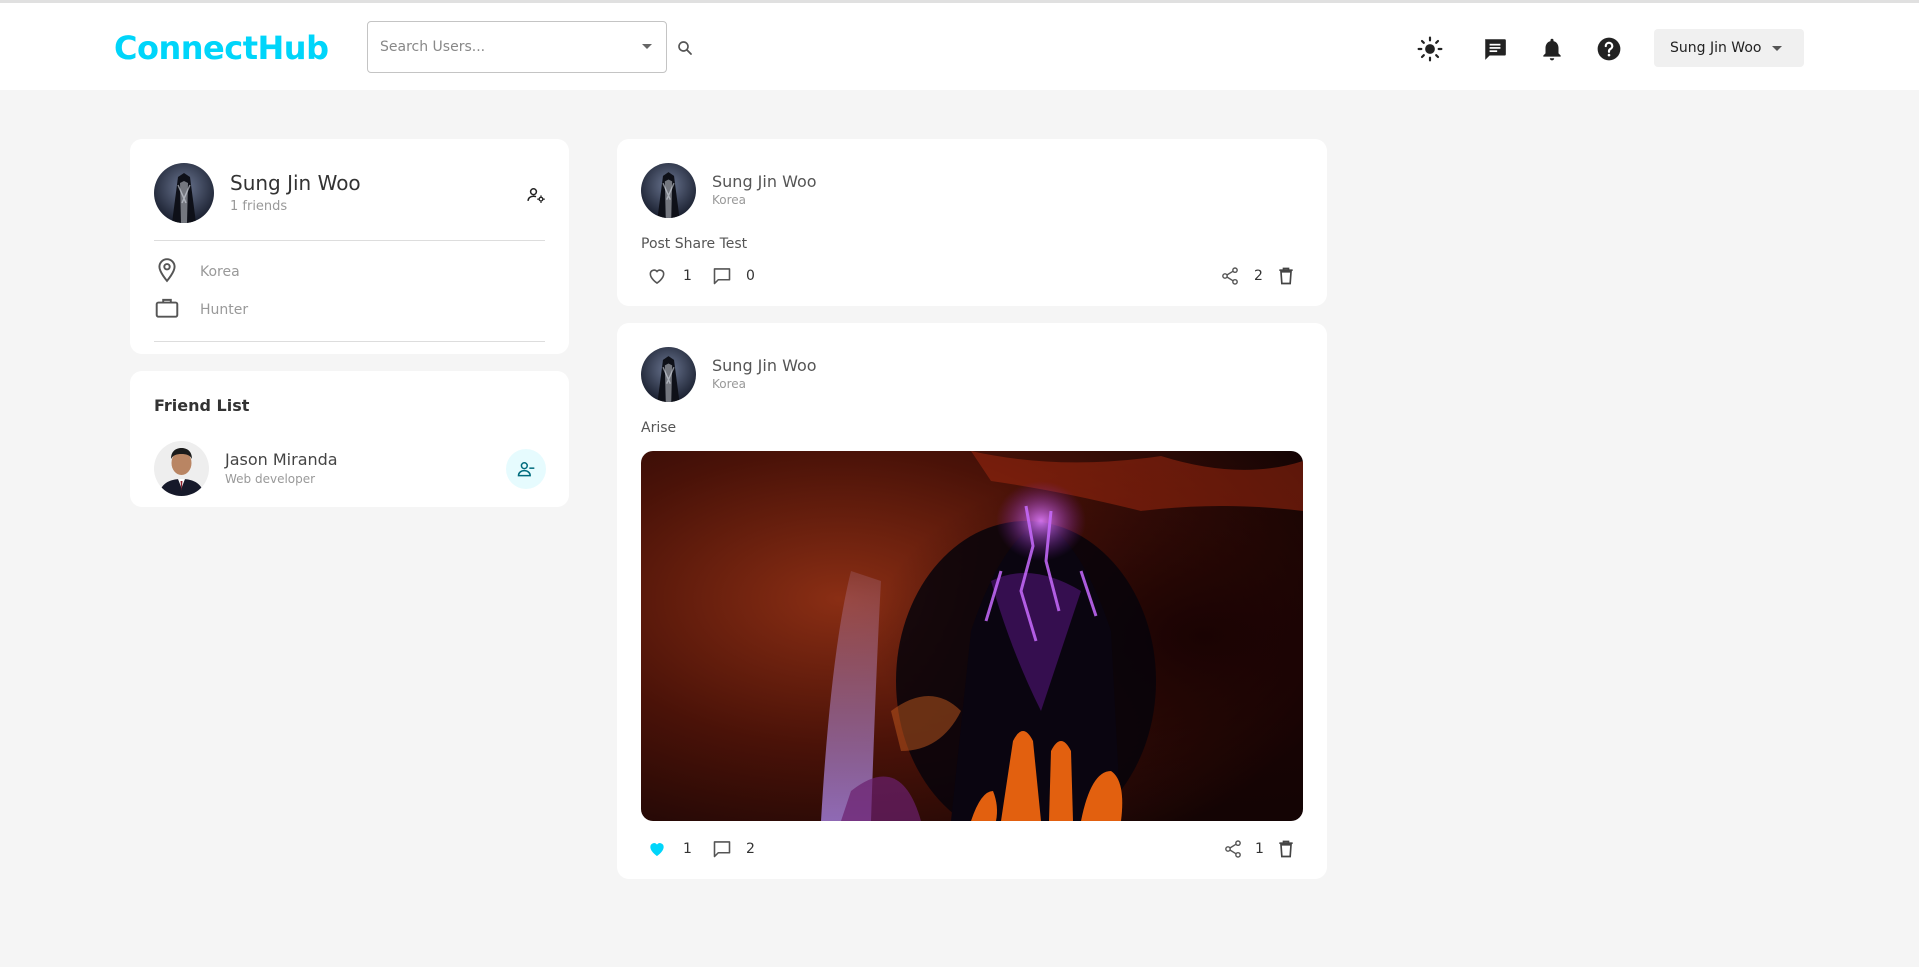 Image resolution: width=1919 pixels, height=967 pixels. What do you see at coordinates (1259, 849) in the screenshot?
I see `share-count: 1` at bounding box center [1259, 849].